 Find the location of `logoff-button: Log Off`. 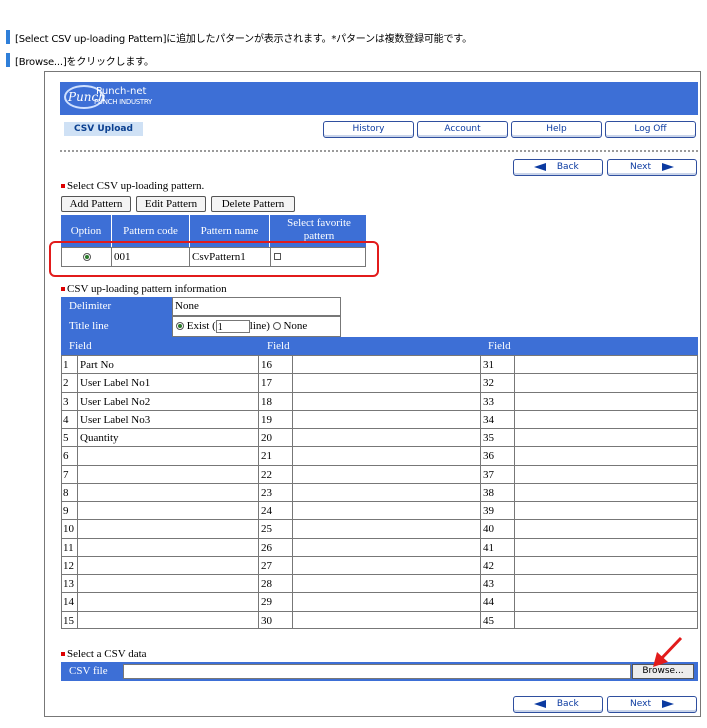

logoff-button: Log Off is located at coordinates (650, 129).